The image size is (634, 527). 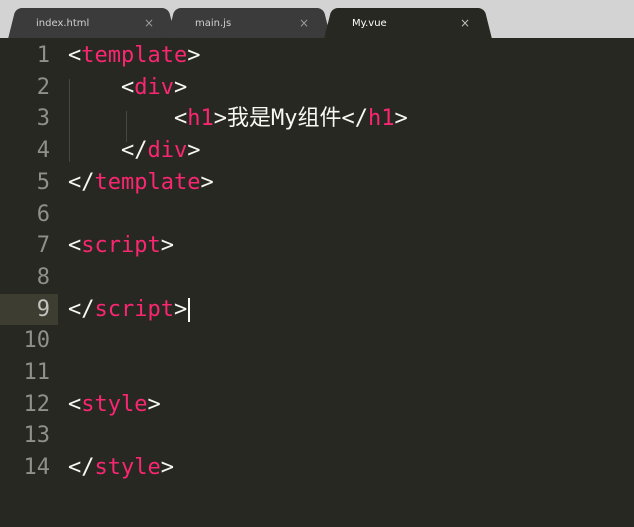 What do you see at coordinates (213, 23) in the screenshot?
I see `tab-label: main.js` at bounding box center [213, 23].